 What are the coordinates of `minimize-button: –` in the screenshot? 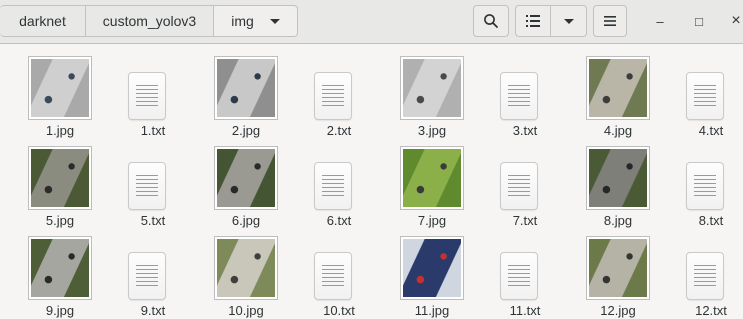 It's located at (660, 21).